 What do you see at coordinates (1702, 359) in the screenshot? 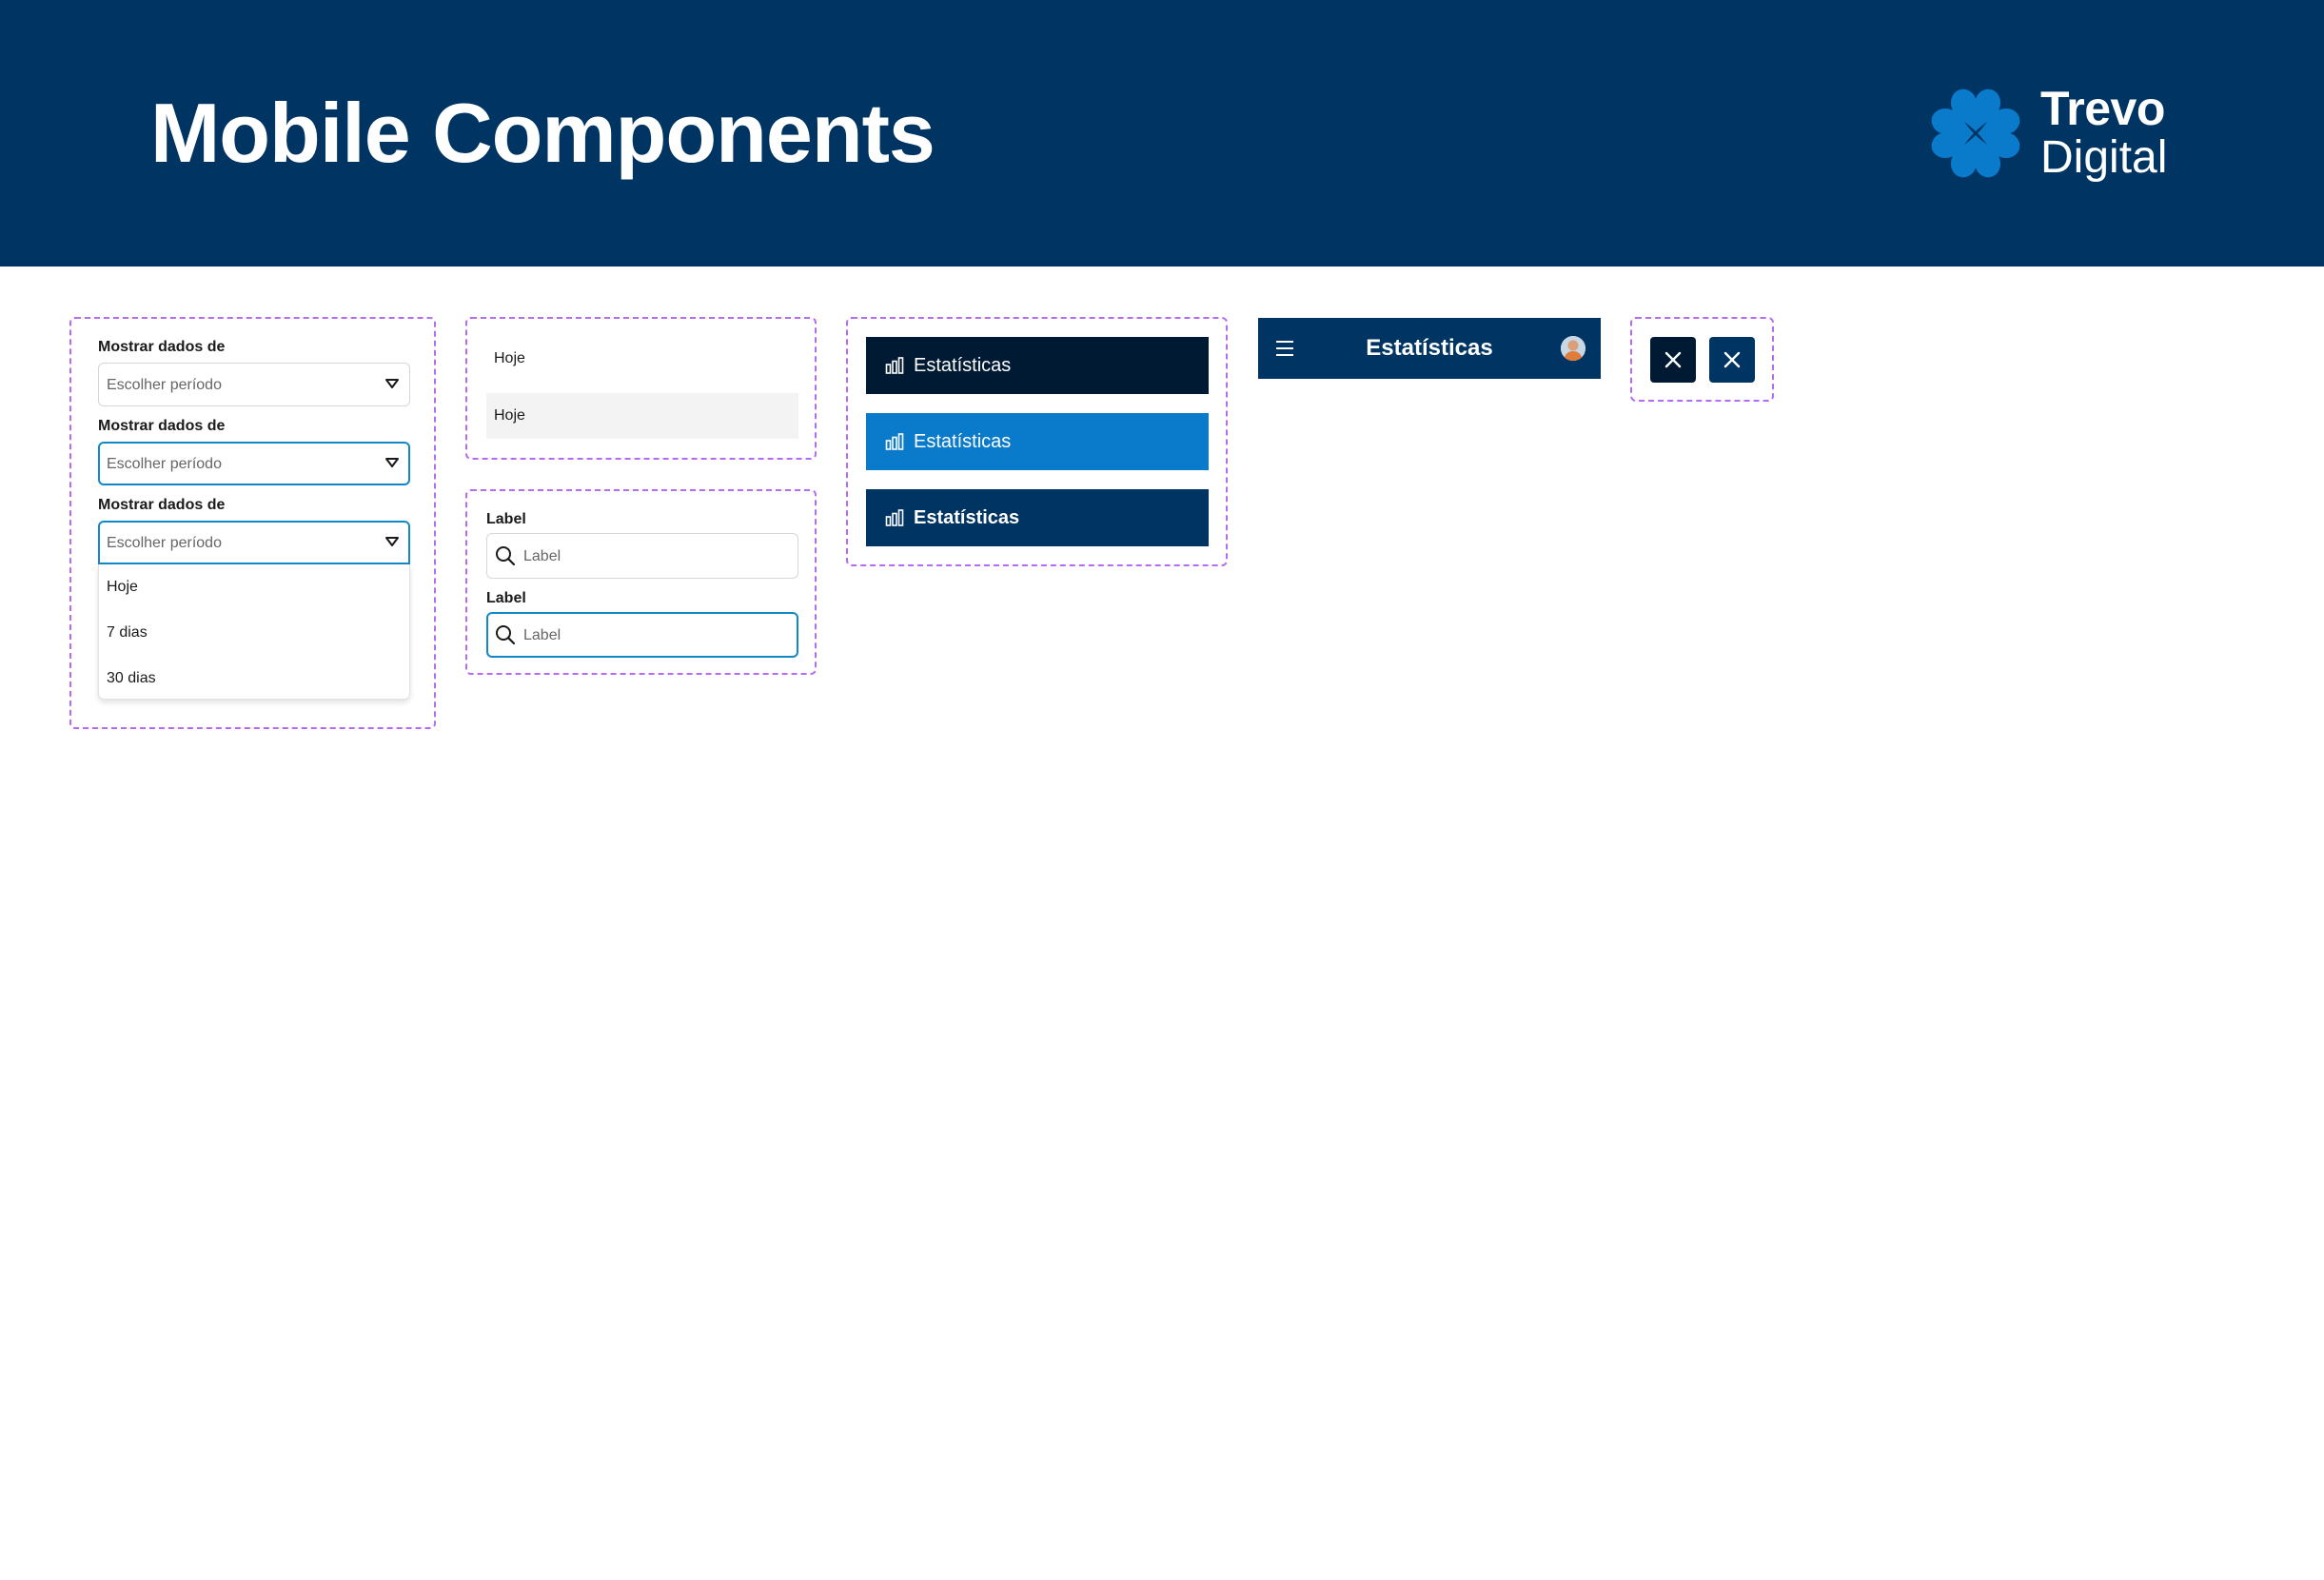
I see `close-button-variants-frame` at bounding box center [1702, 359].